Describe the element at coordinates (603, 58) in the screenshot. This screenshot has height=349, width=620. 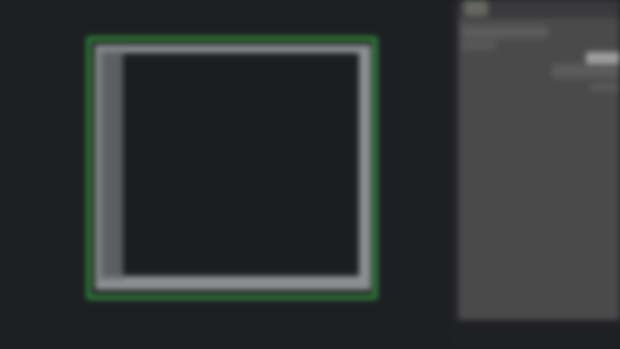
I see `inspector-button` at that location.